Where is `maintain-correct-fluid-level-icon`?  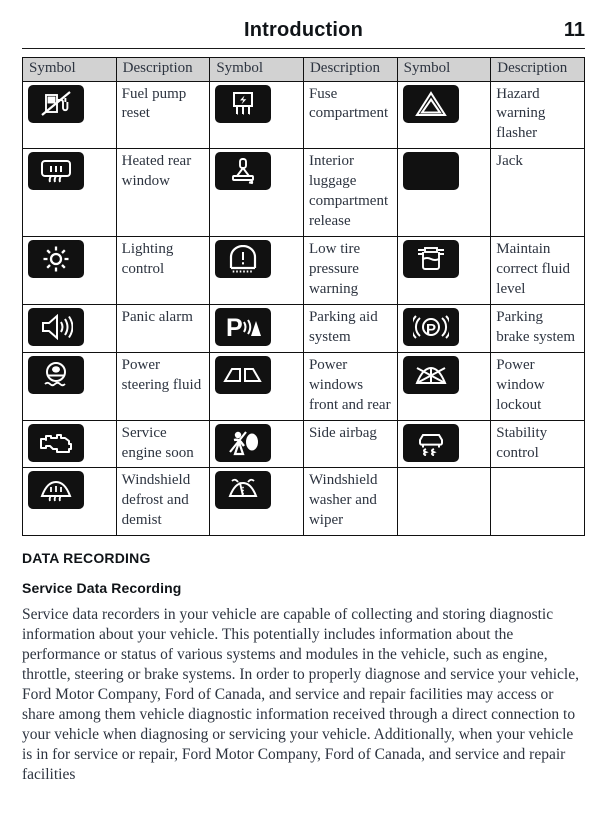 maintain-correct-fluid-level-icon is located at coordinates (430, 259).